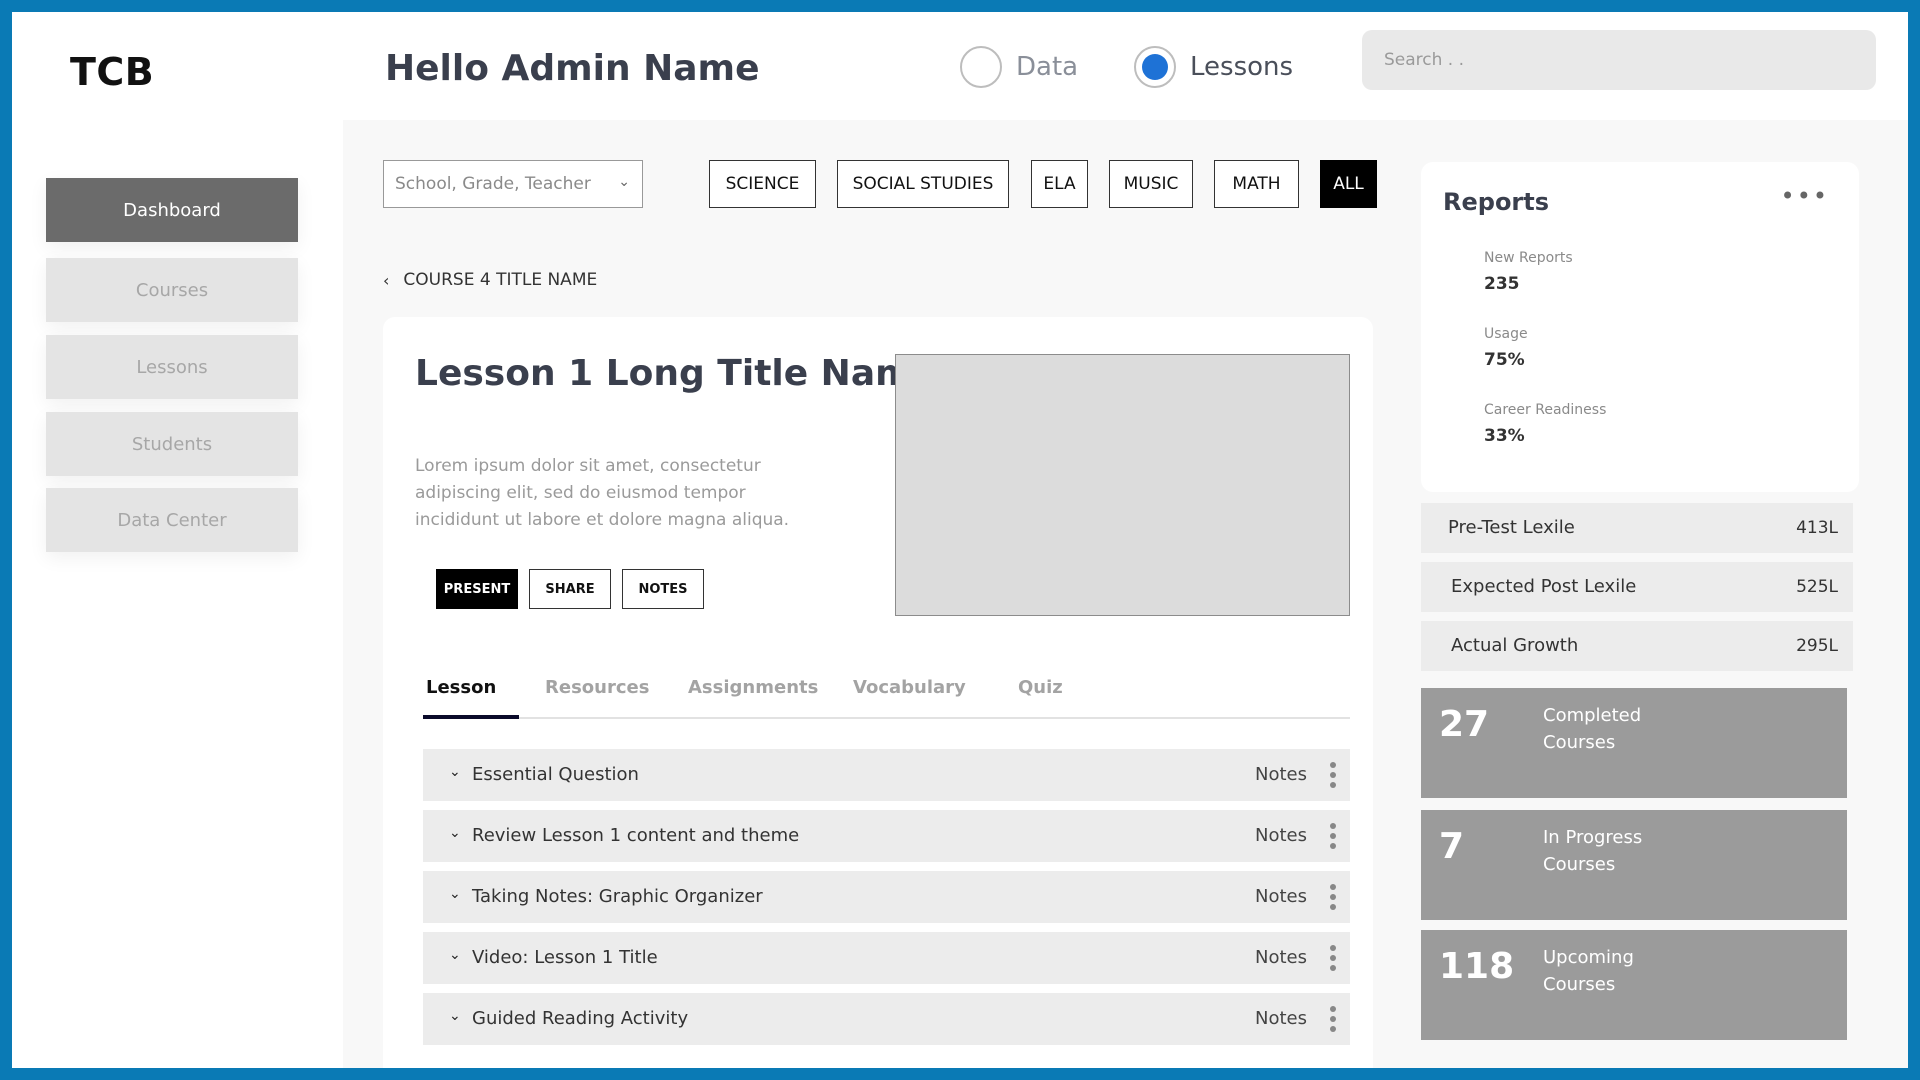 The height and width of the screenshot is (1080, 1920). Describe the element at coordinates (886, 958) in the screenshot. I see `lesson-section-row: ⌄ Video: Lesson 1 Title Notes` at that location.